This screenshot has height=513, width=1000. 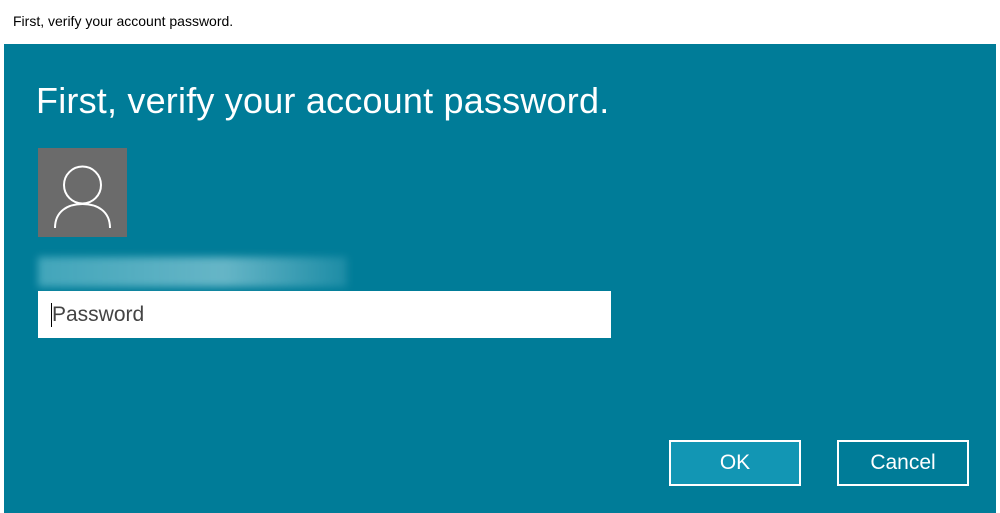 What do you see at coordinates (500, 22) in the screenshot?
I see `title-bar: First, verify your account password.` at bounding box center [500, 22].